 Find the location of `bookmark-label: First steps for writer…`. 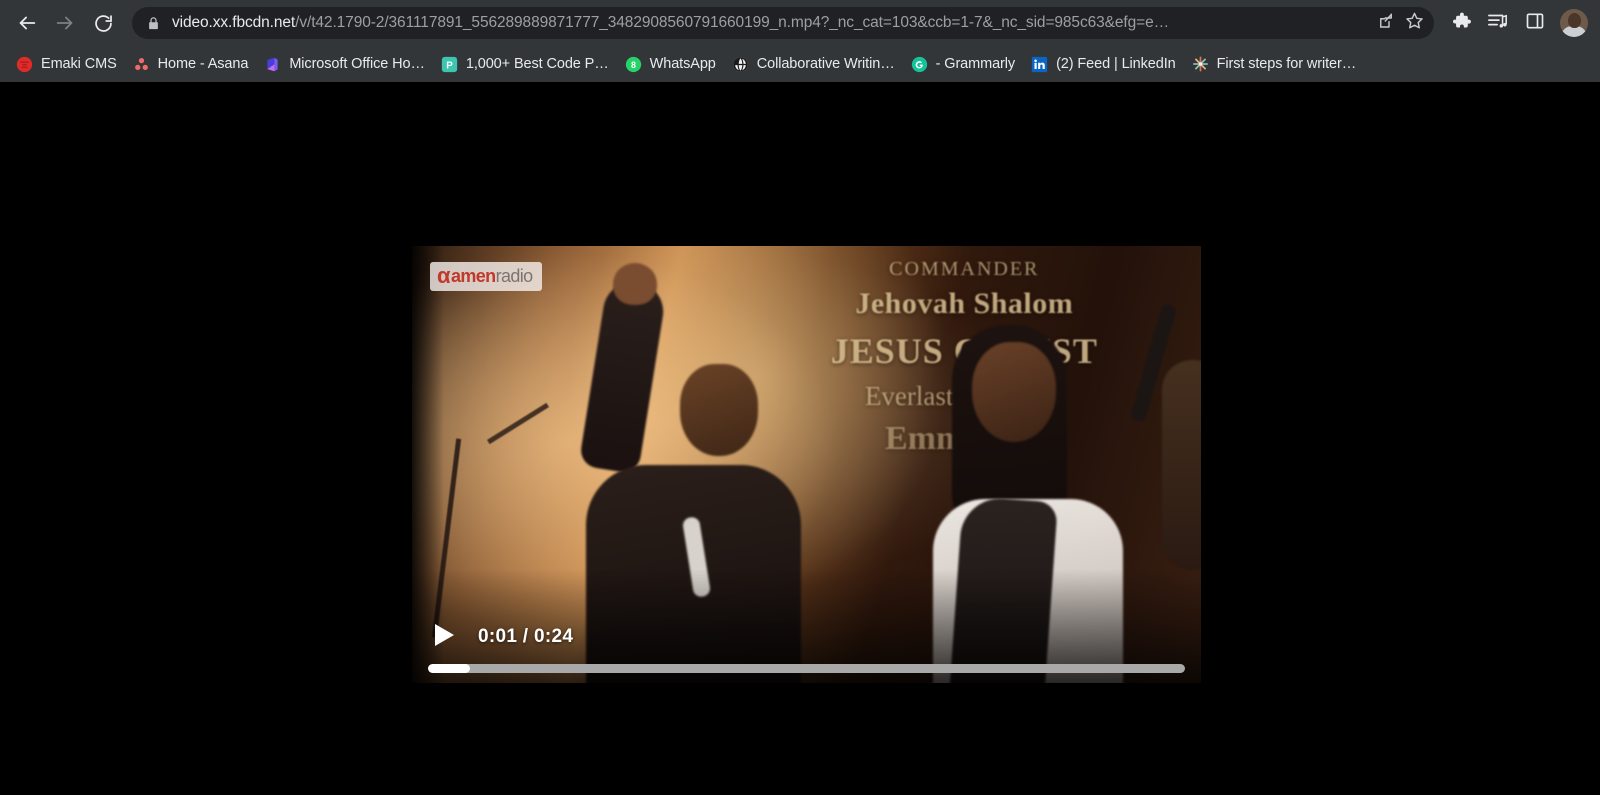

bookmark-label: First steps for writer… is located at coordinates (1286, 64).